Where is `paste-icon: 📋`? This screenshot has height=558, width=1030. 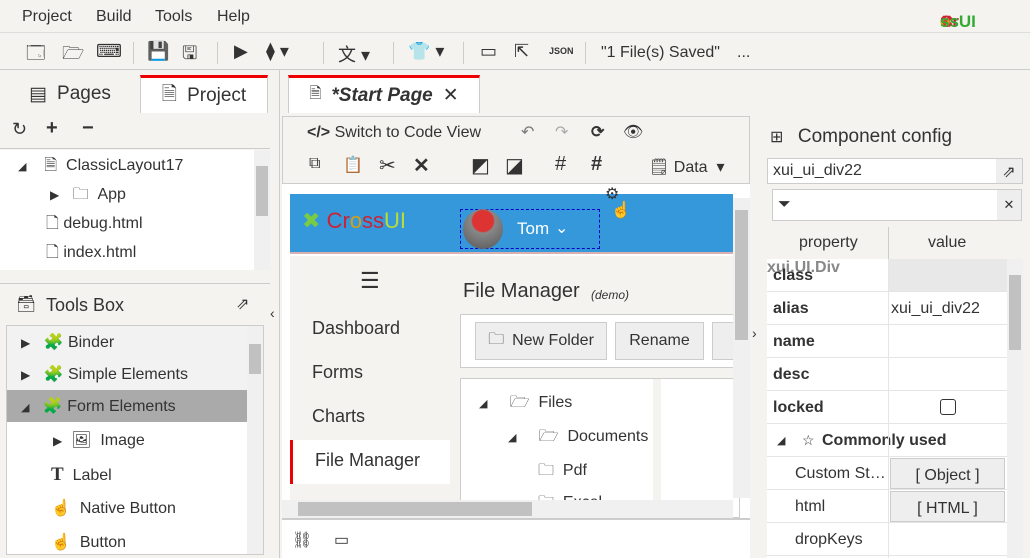
paste-icon: 📋 is located at coordinates (353, 165).